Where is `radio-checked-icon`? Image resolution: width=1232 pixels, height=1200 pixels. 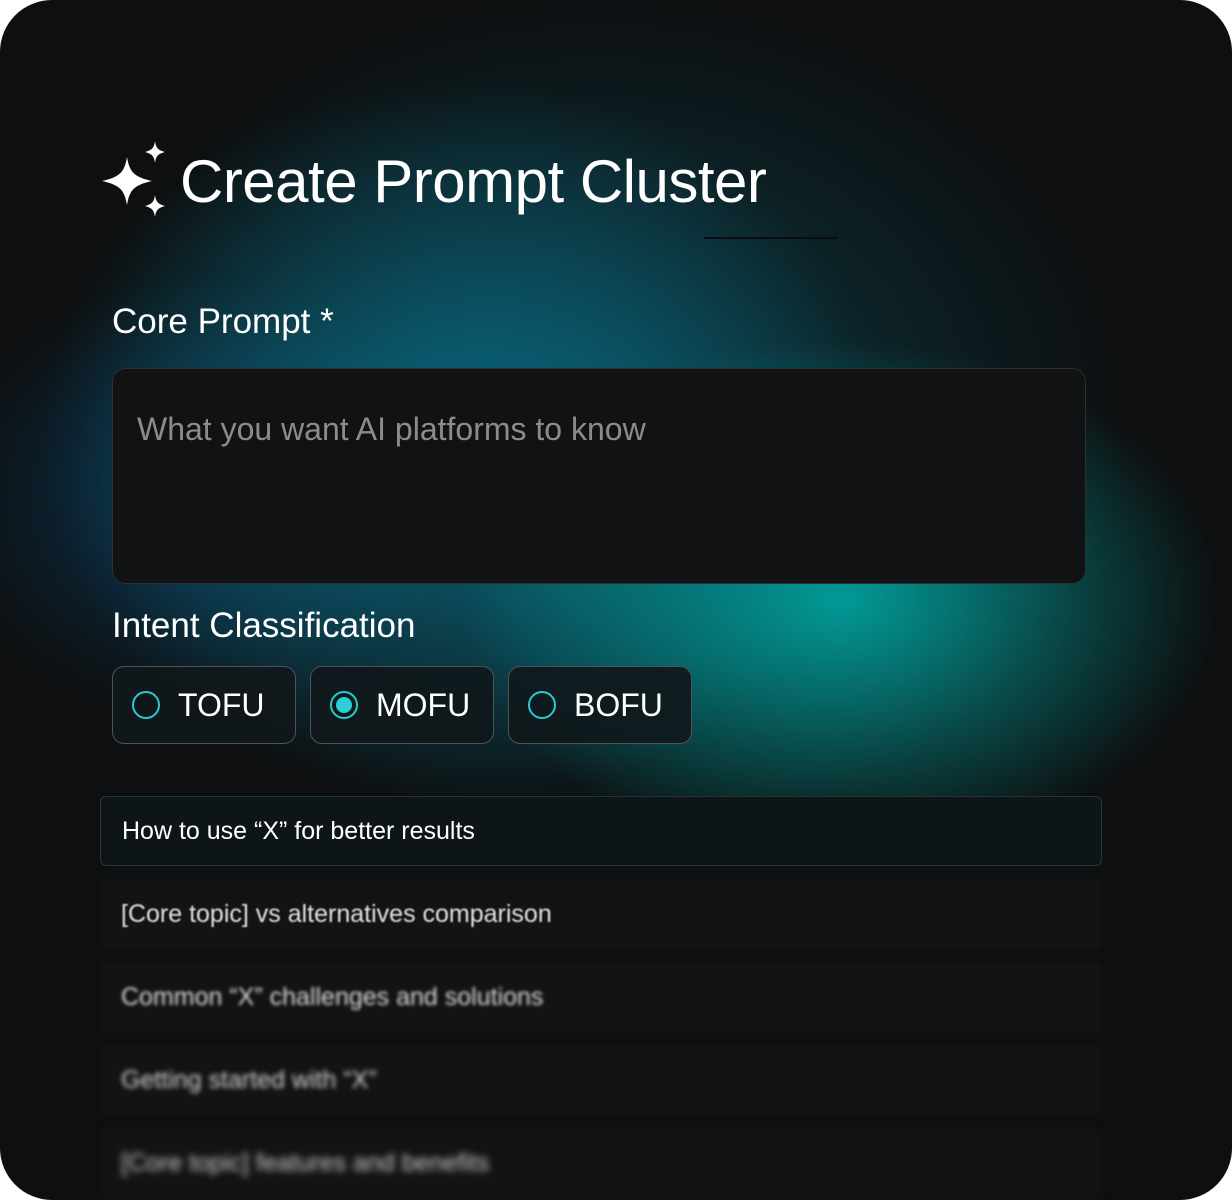
radio-checked-icon is located at coordinates (344, 705).